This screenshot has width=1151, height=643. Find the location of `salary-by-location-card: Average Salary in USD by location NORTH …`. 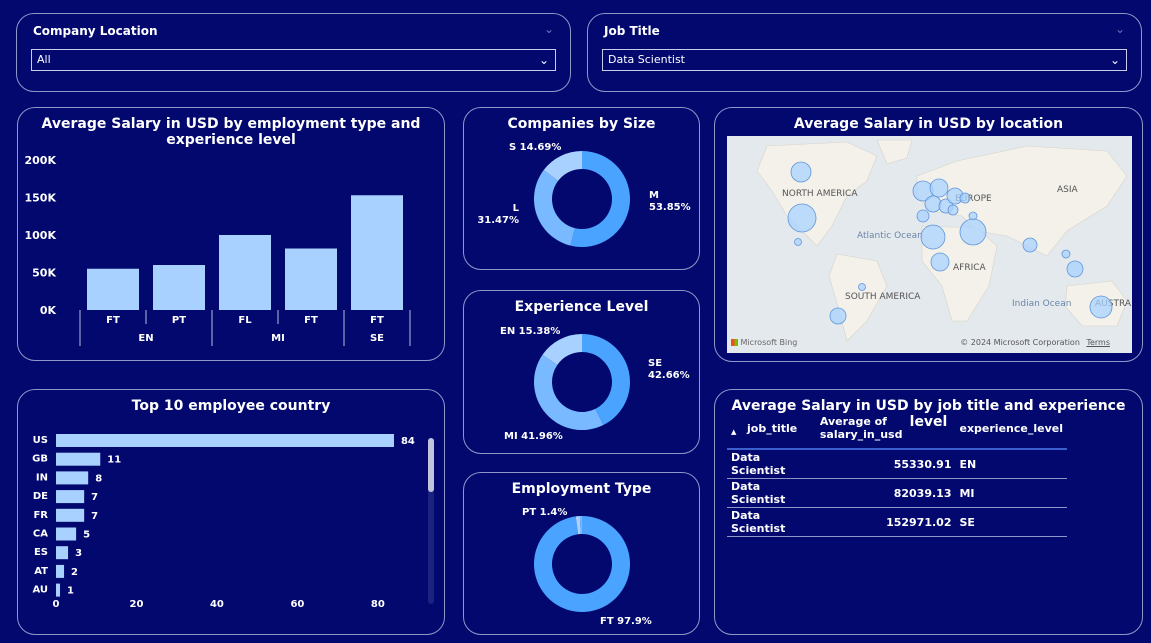

salary-by-location-card: Average Salary in USD by location NORTH … is located at coordinates (928, 234).